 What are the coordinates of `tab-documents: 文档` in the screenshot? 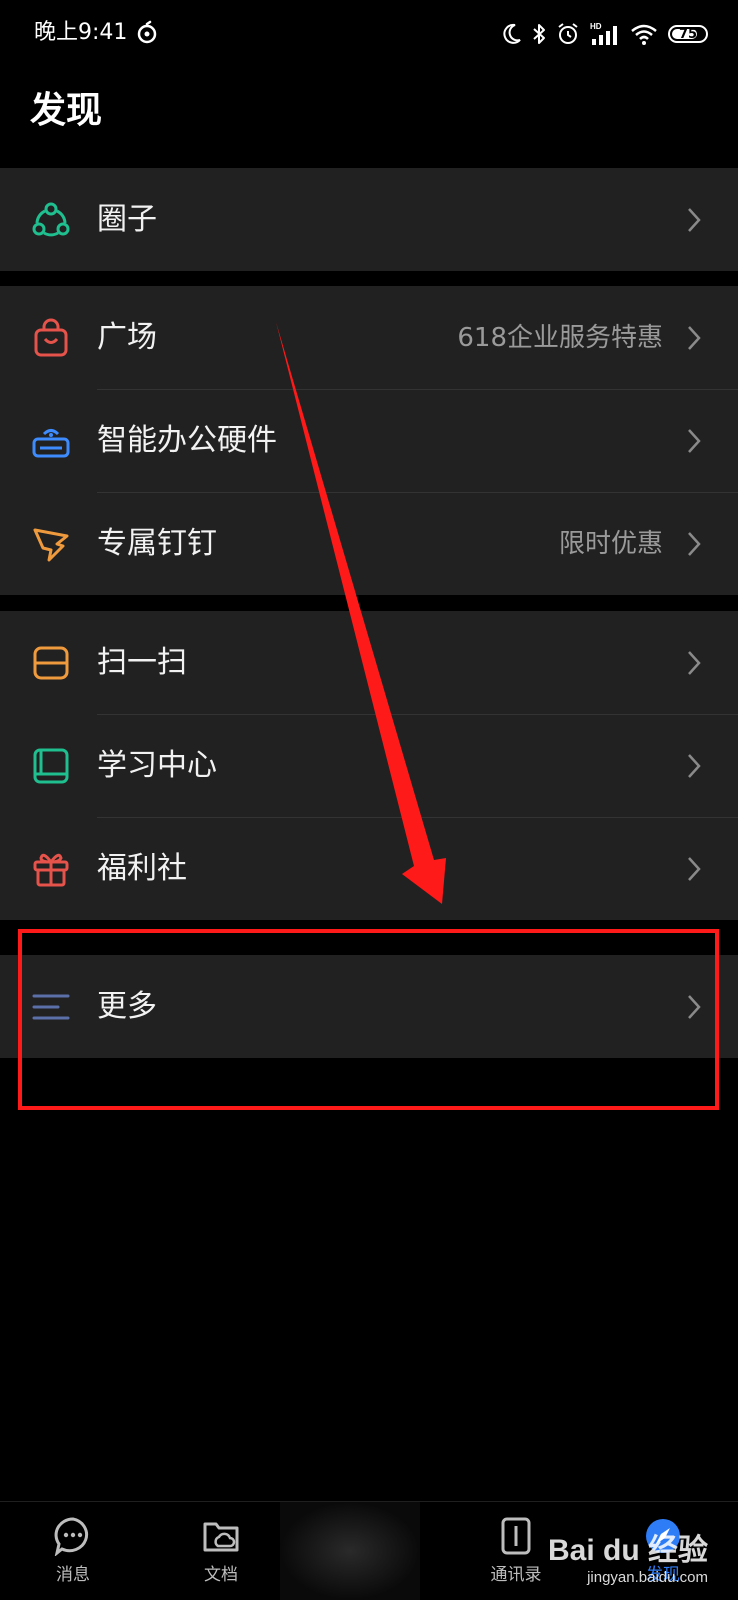 It's located at (221, 1550).